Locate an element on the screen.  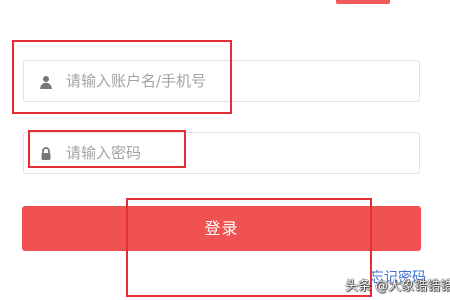
password-input is located at coordinates (237, 153).